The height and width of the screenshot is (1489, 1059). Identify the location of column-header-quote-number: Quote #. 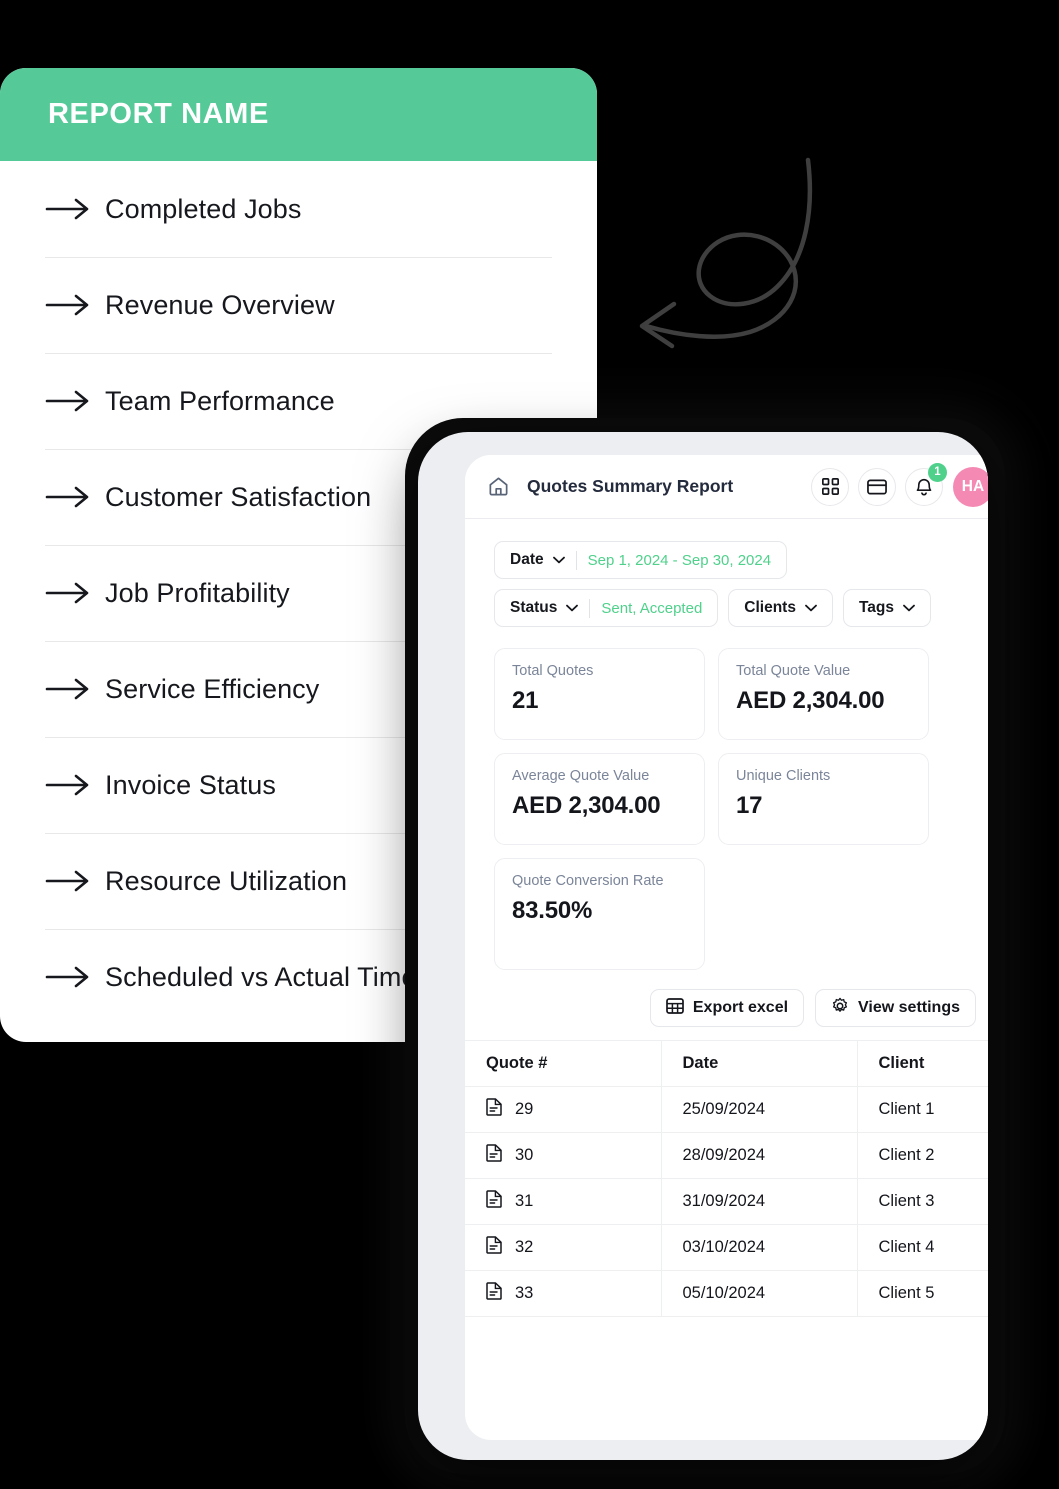
(563, 1063).